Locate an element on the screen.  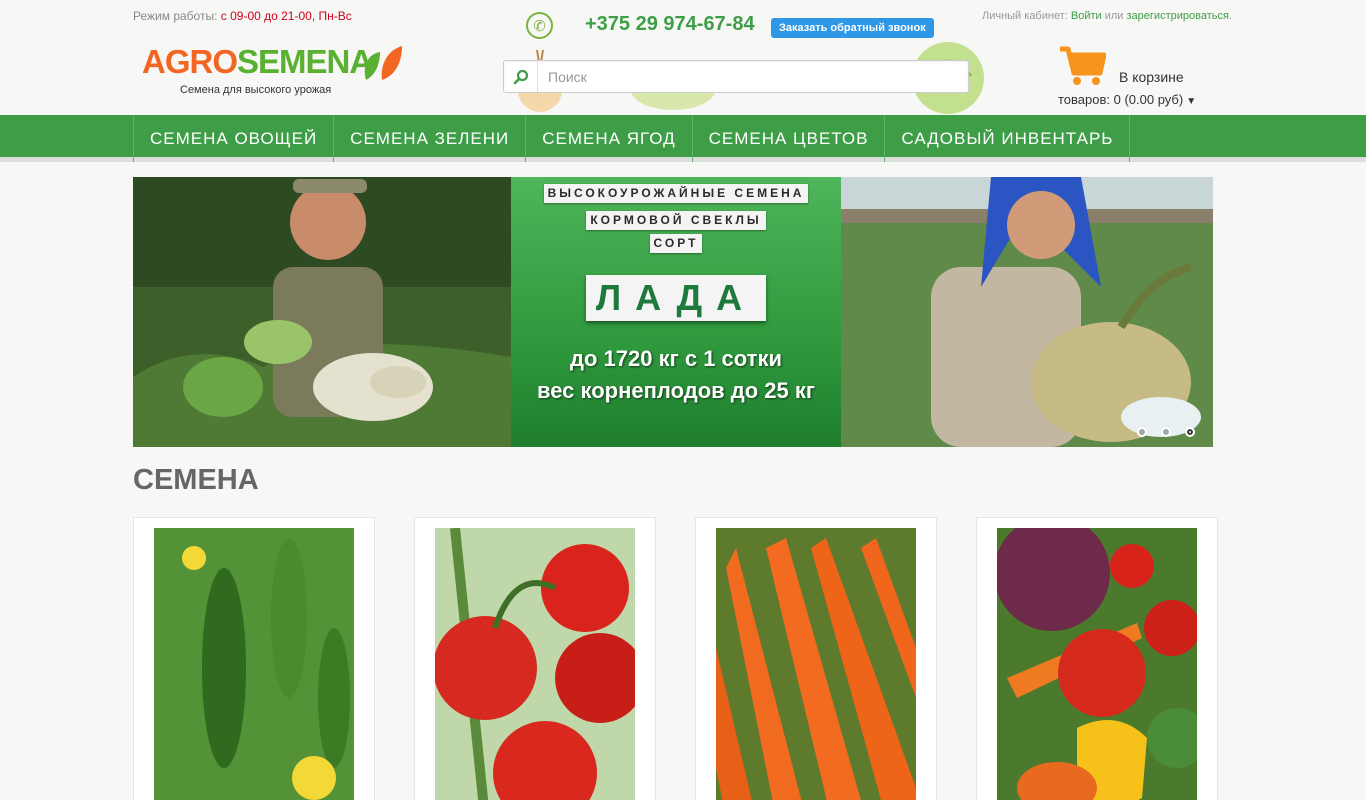
product-card-mixed-vegetables is located at coordinates (1097, 658).